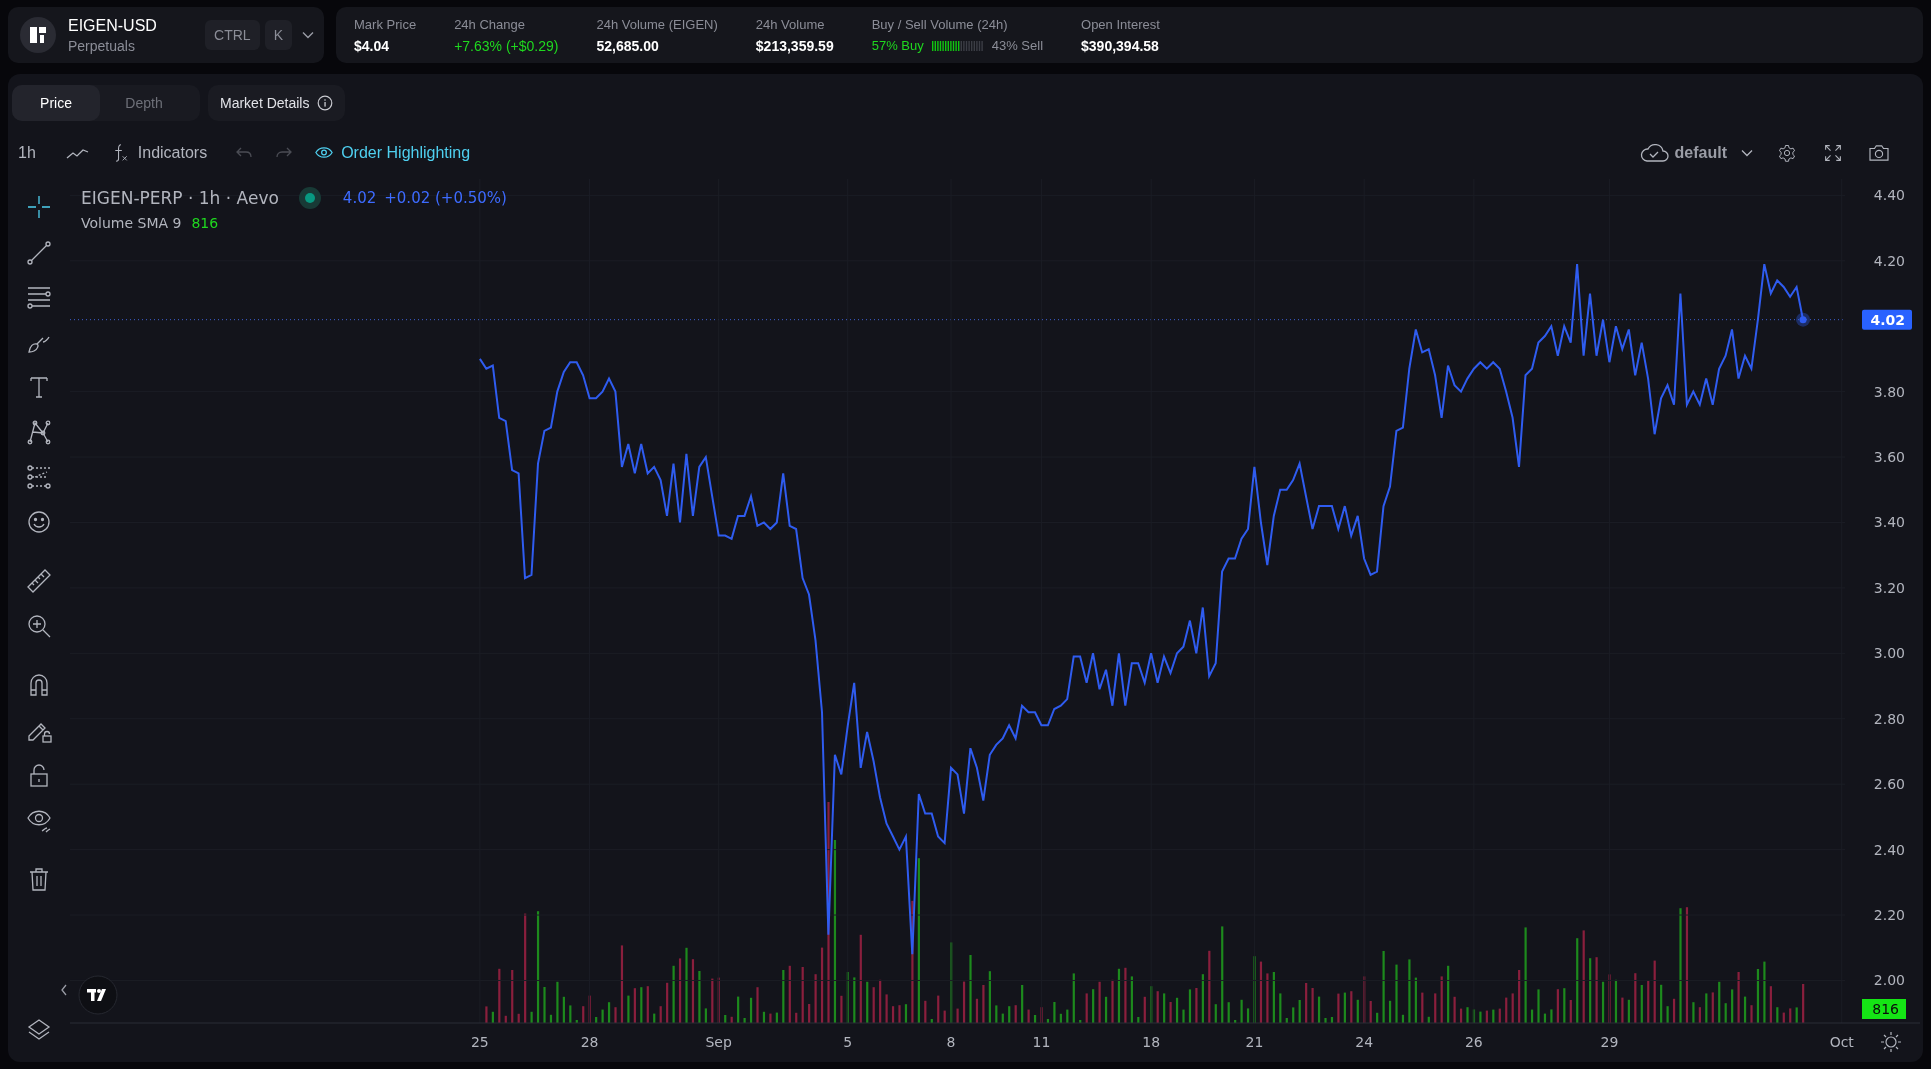  What do you see at coordinates (1889, 784) in the screenshot?
I see `price-axis-label: 2.60` at bounding box center [1889, 784].